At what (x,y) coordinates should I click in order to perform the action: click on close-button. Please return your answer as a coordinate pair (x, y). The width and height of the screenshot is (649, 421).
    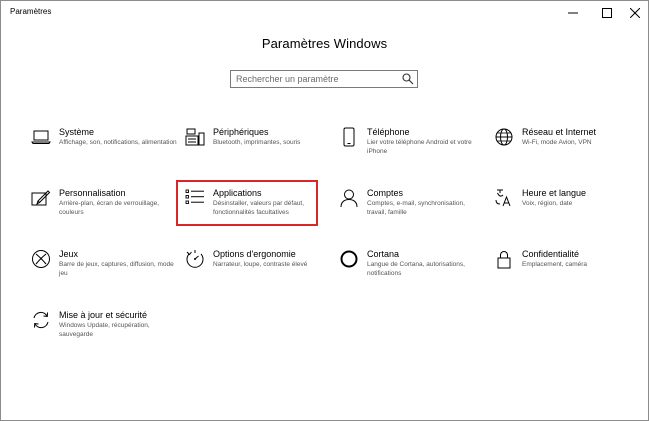
    Looking at the image, I should click on (635, 13).